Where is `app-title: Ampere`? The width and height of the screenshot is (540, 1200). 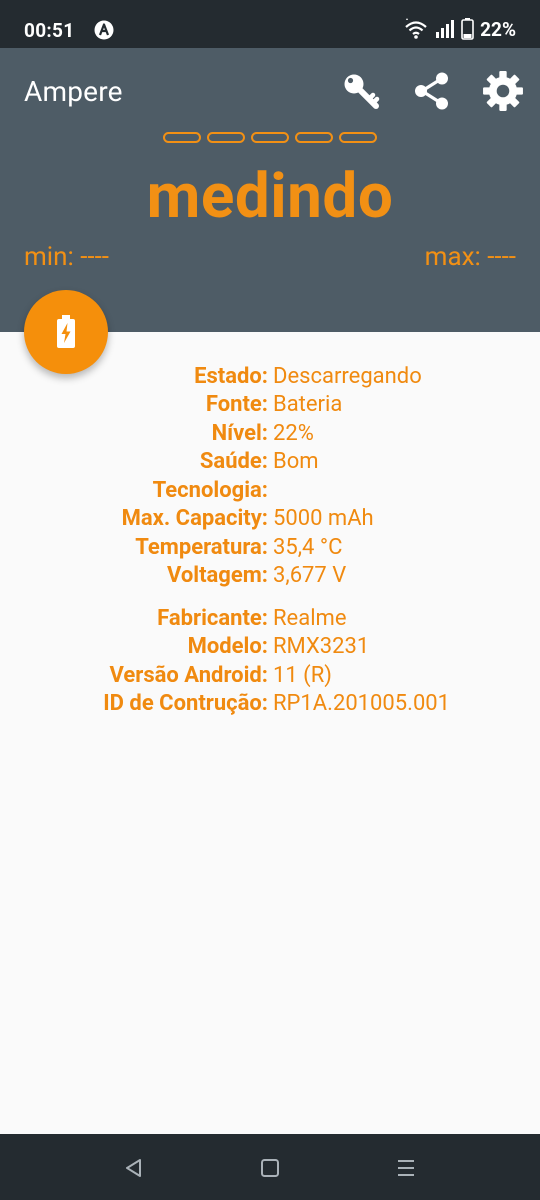
app-title: Ampere is located at coordinates (73, 91).